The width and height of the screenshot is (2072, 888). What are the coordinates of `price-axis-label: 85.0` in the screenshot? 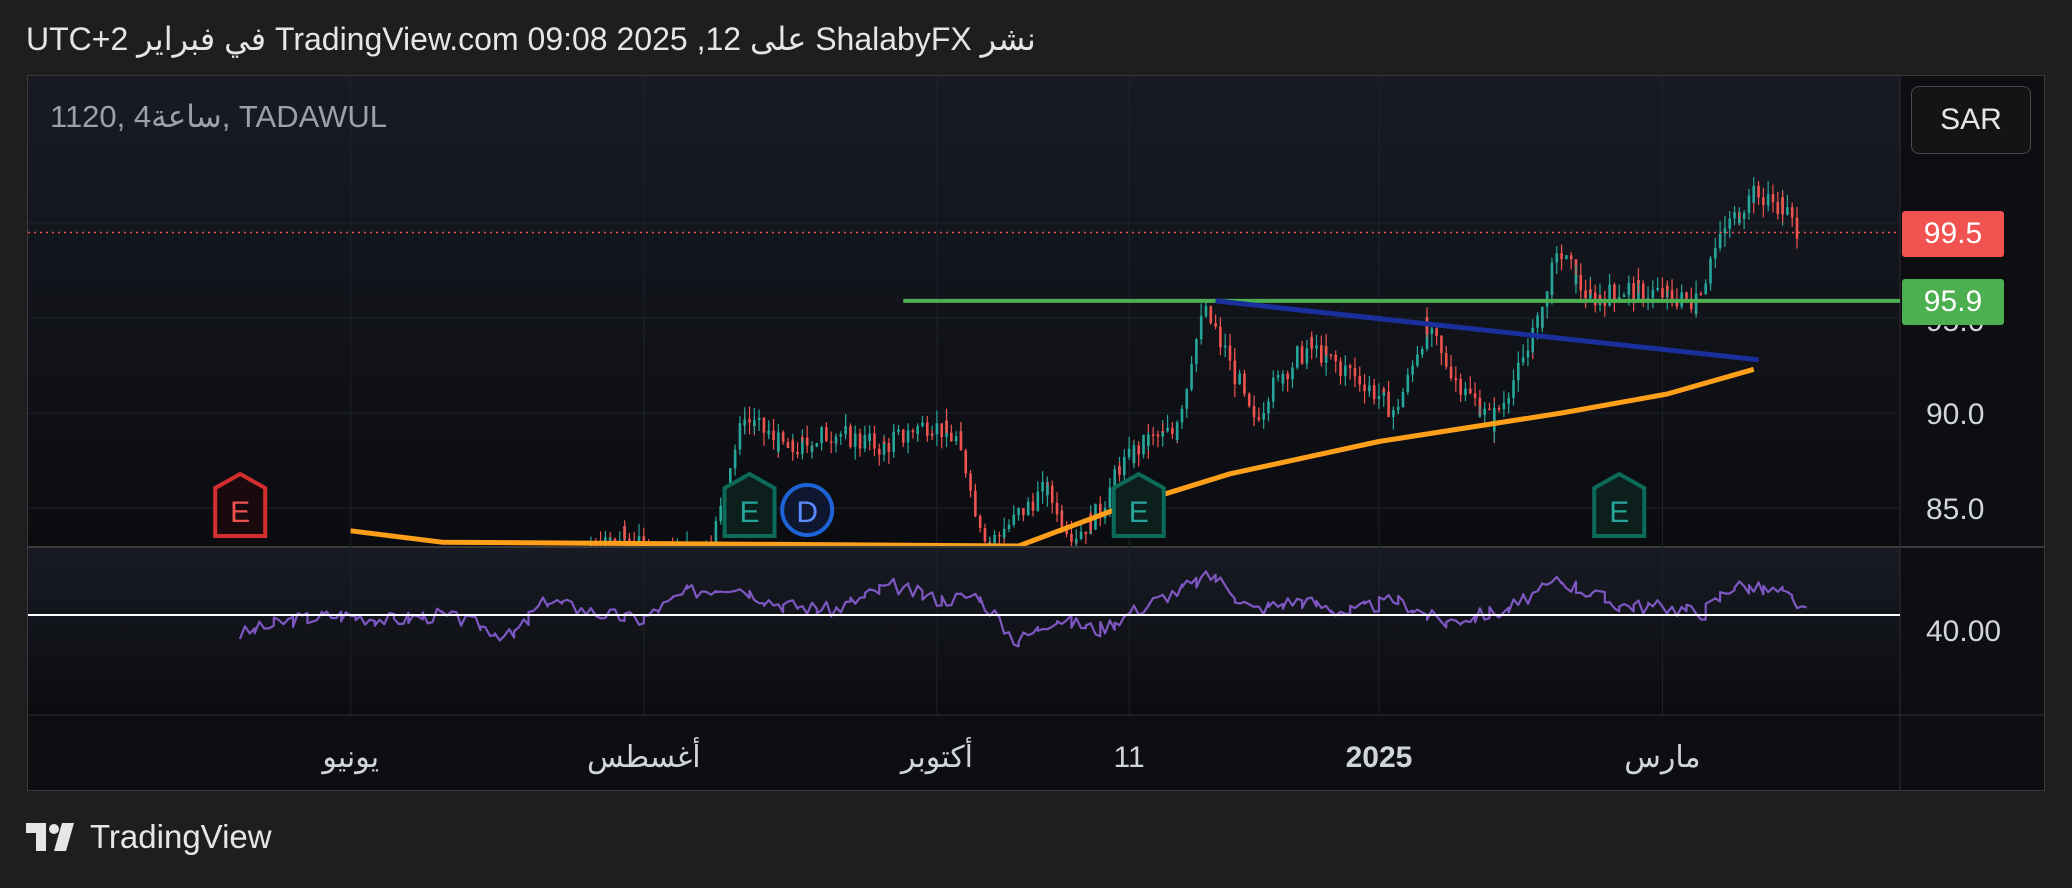 It's located at (1955, 509).